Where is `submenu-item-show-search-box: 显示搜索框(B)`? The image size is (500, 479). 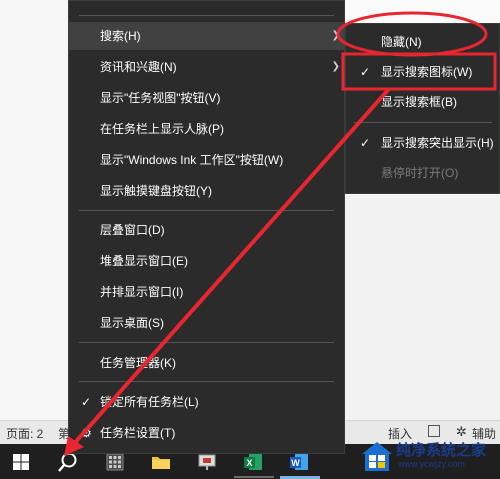 submenu-item-show-search-box: 显示搜索框(B) is located at coordinates (422, 102).